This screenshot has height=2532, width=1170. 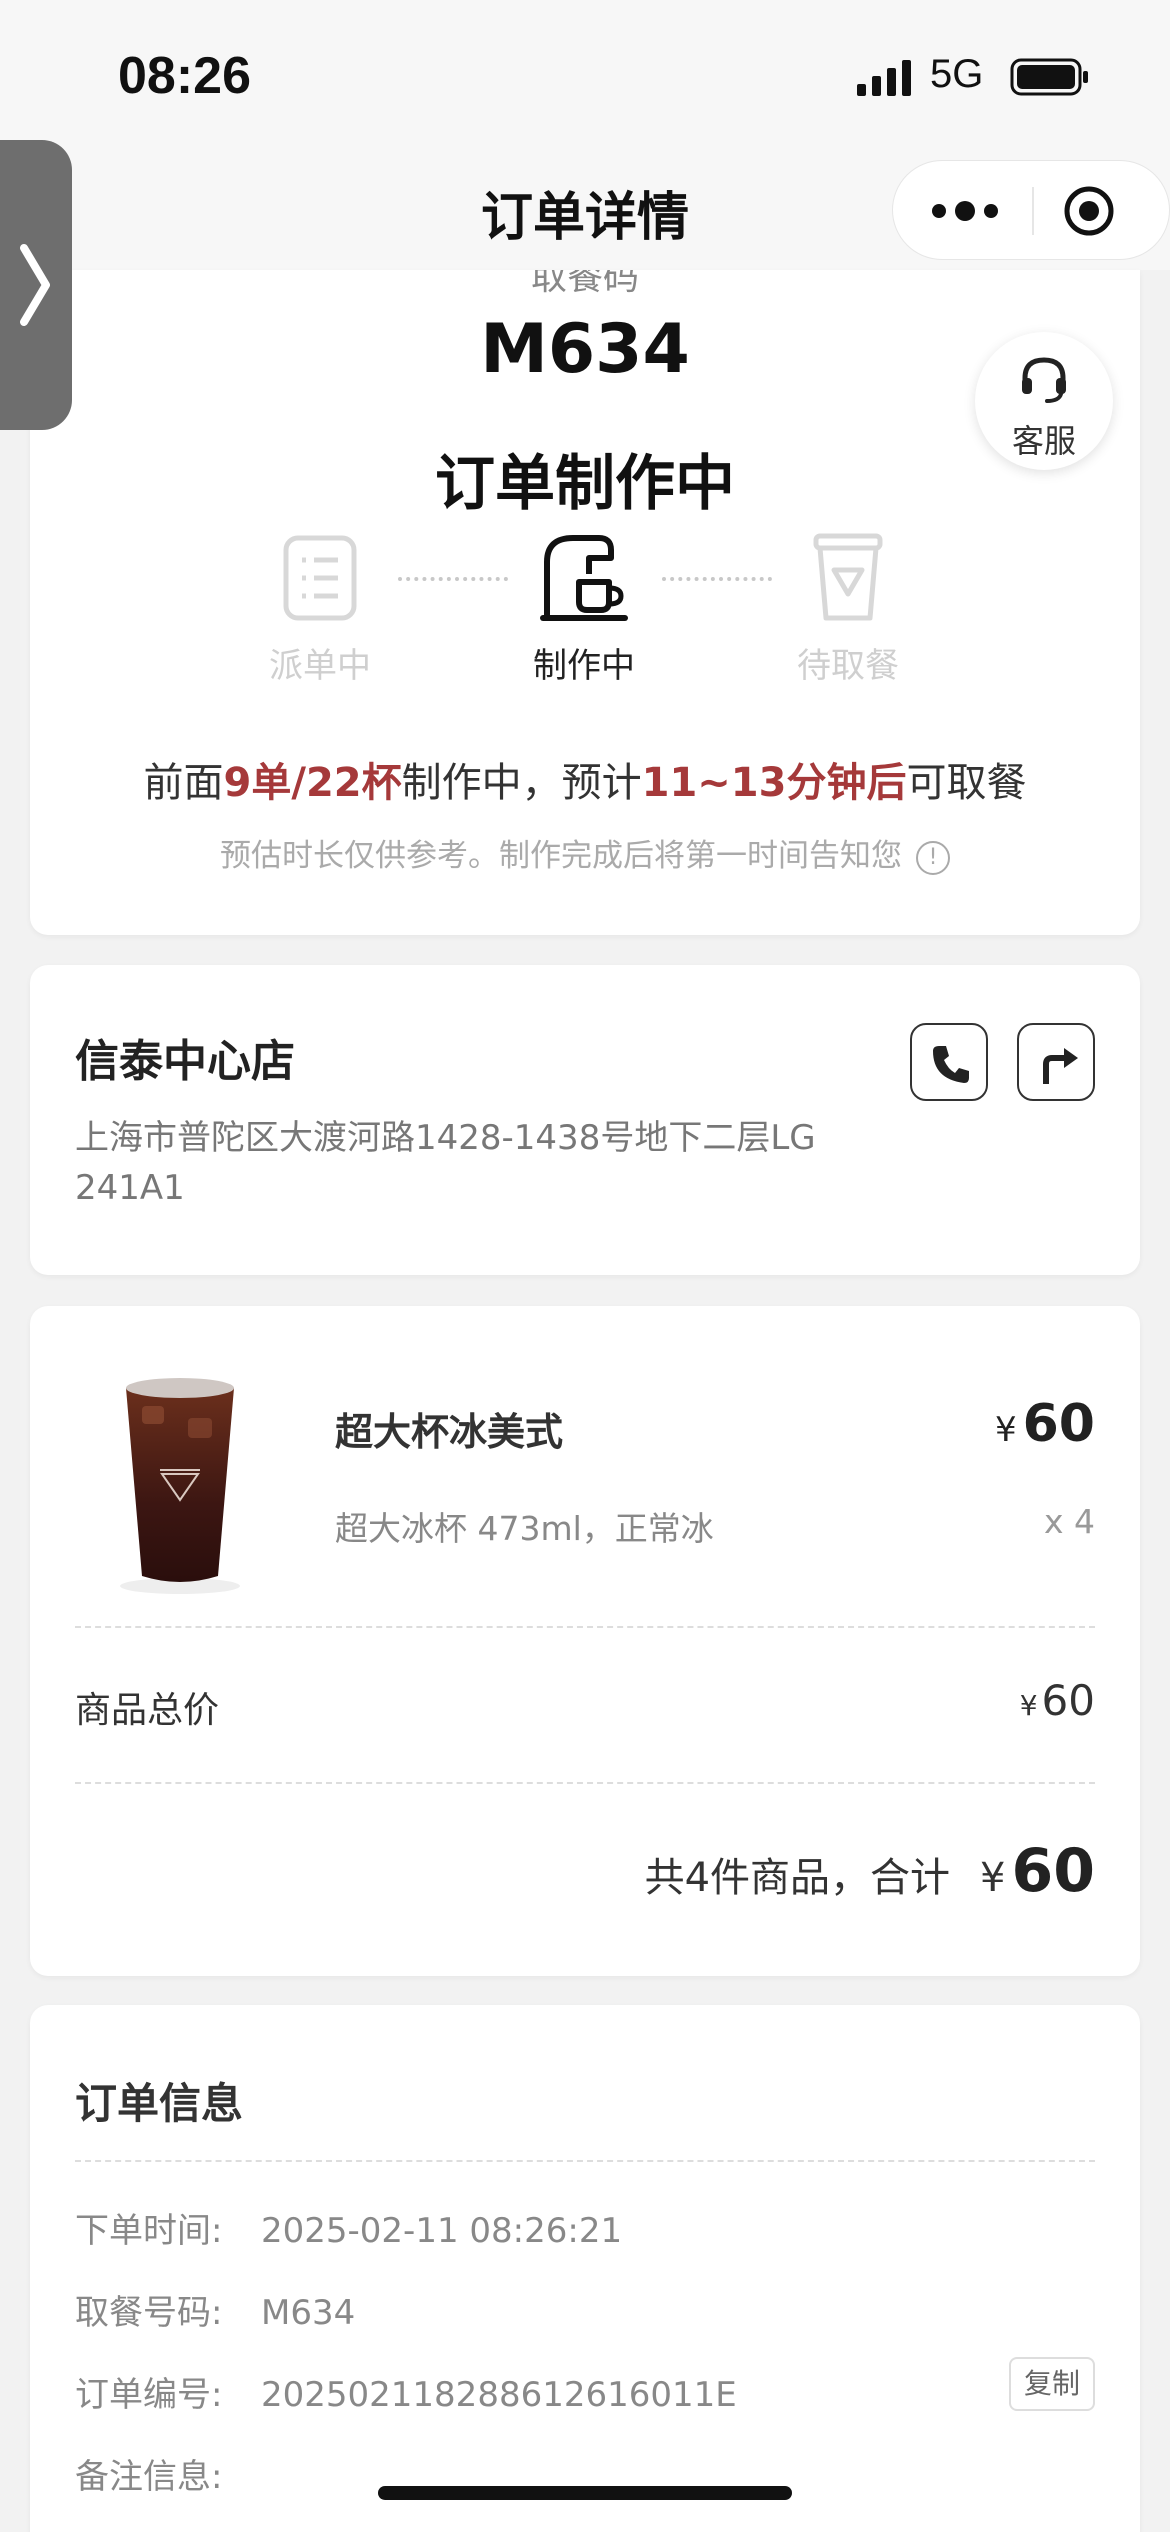 What do you see at coordinates (149, 2477) in the screenshot?
I see `row-key: 备注信息:` at bounding box center [149, 2477].